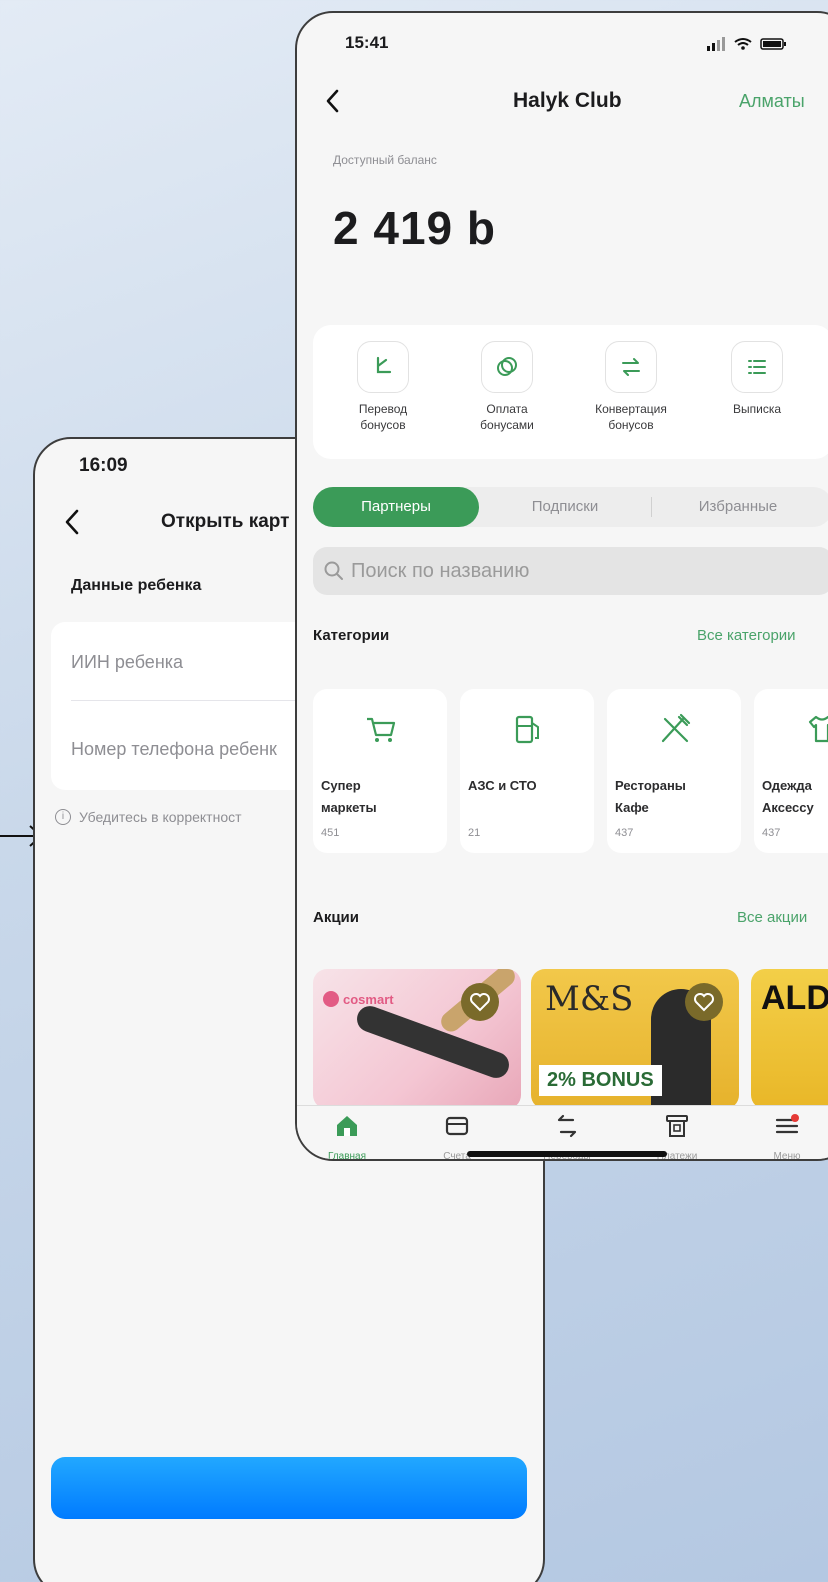 Image resolution: width=828 pixels, height=1582 pixels. I want to click on category-count: 451, so click(330, 833).